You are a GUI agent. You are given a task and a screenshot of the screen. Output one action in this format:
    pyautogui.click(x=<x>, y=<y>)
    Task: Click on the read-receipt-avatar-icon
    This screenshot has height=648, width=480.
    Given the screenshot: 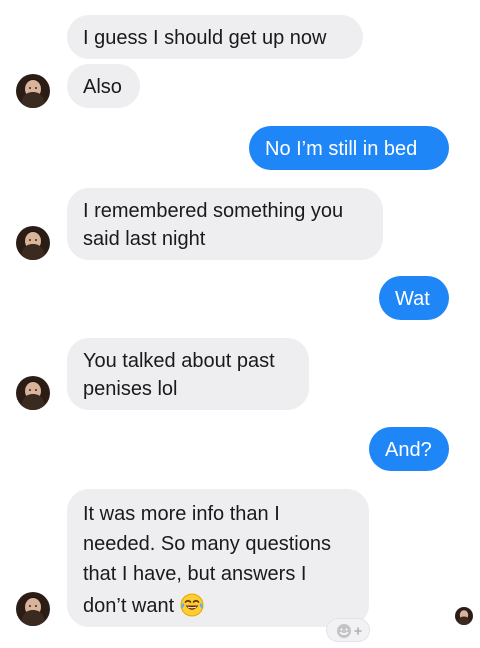 What is the action you would take?
    pyautogui.click(x=464, y=616)
    